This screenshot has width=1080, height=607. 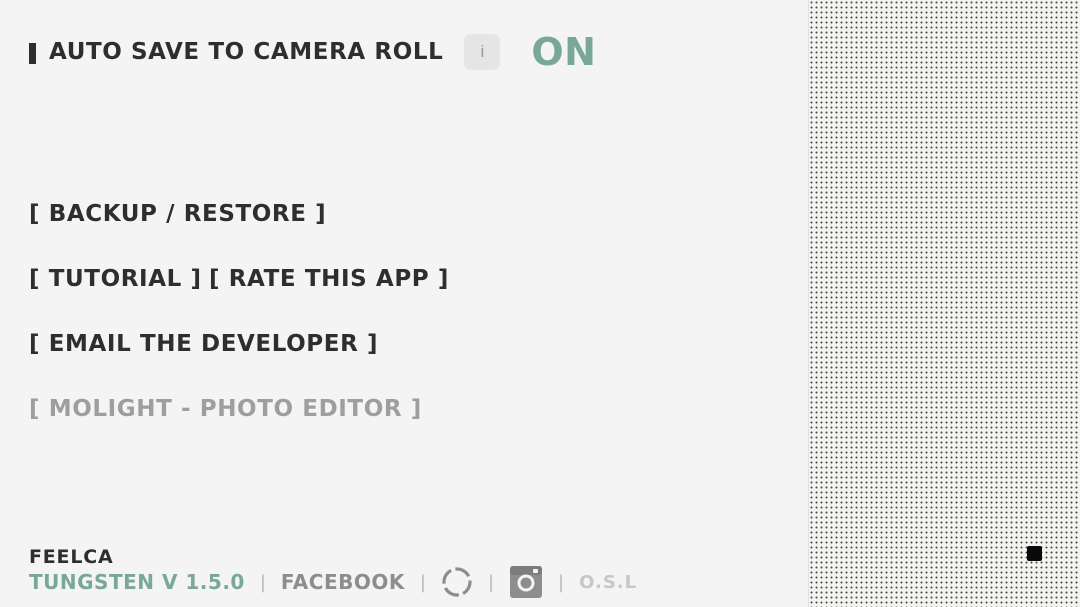 I want to click on instagram-icon, so click(x=526, y=582).